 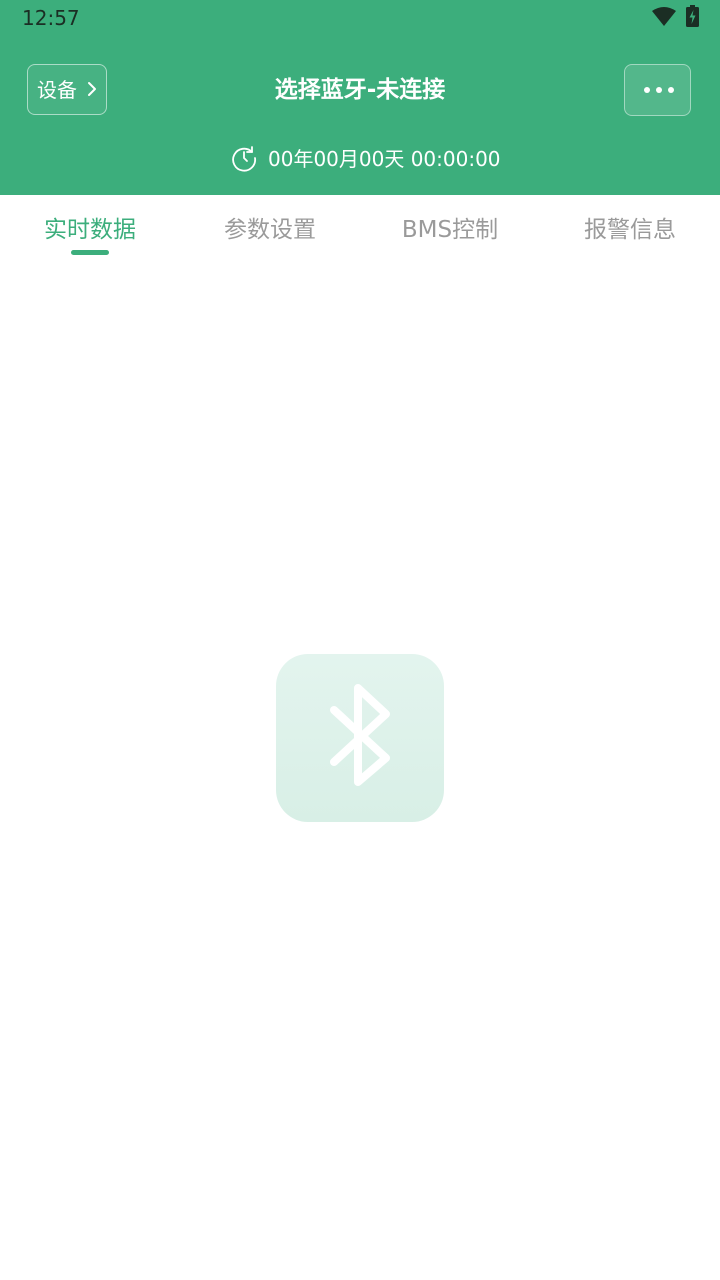 What do you see at coordinates (51, 18) in the screenshot?
I see `status-time: 12:57` at bounding box center [51, 18].